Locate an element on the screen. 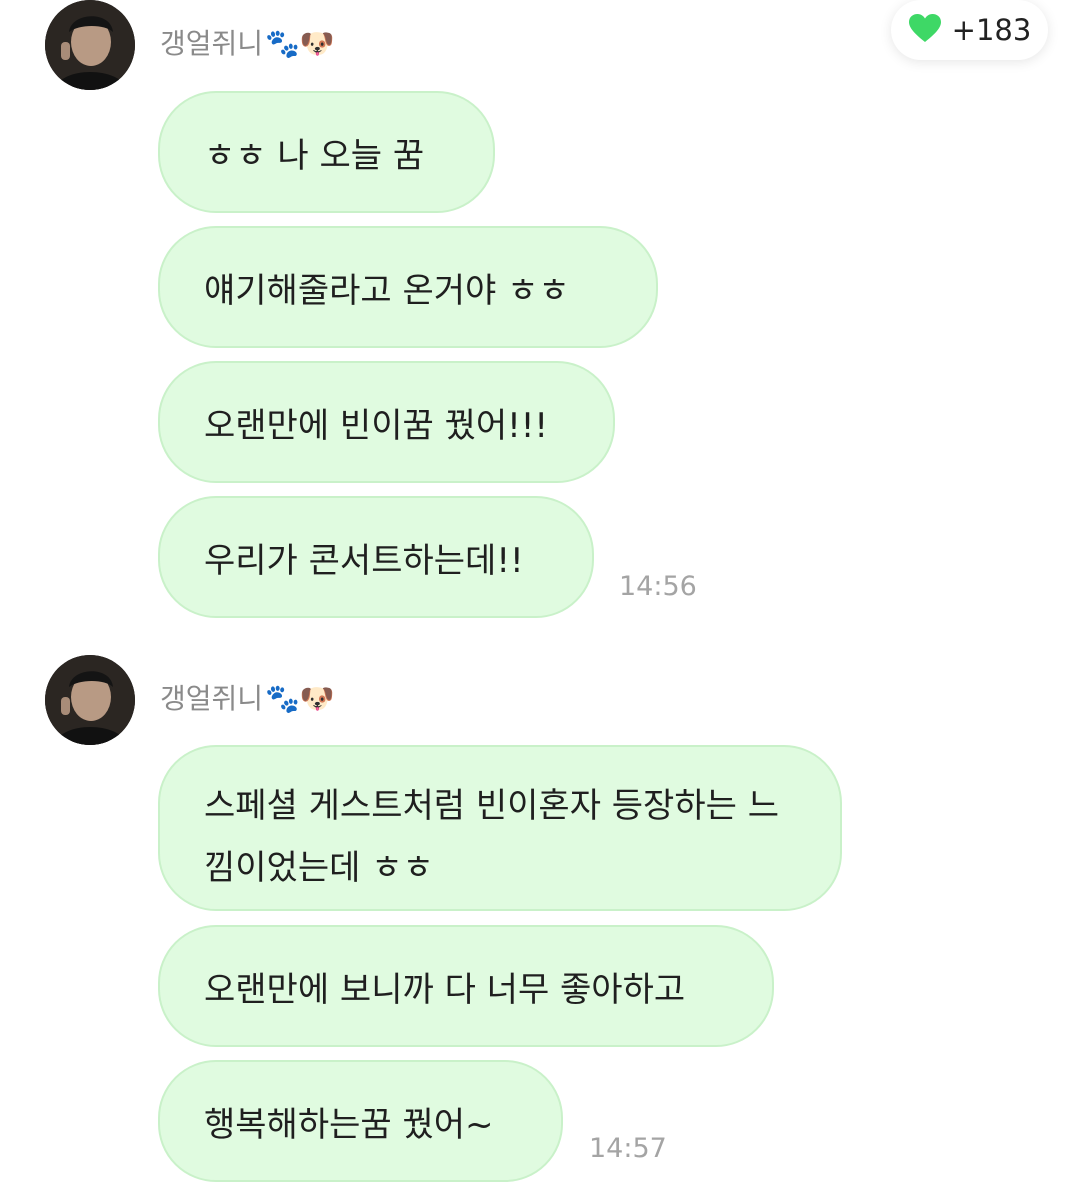 The width and height of the screenshot is (1083, 1200). message-bubble: 스페셜 게스트처럼 빈이혼자 등장하는 느낌이었는데 ㅎㅎ is located at coordinates (500, 828).